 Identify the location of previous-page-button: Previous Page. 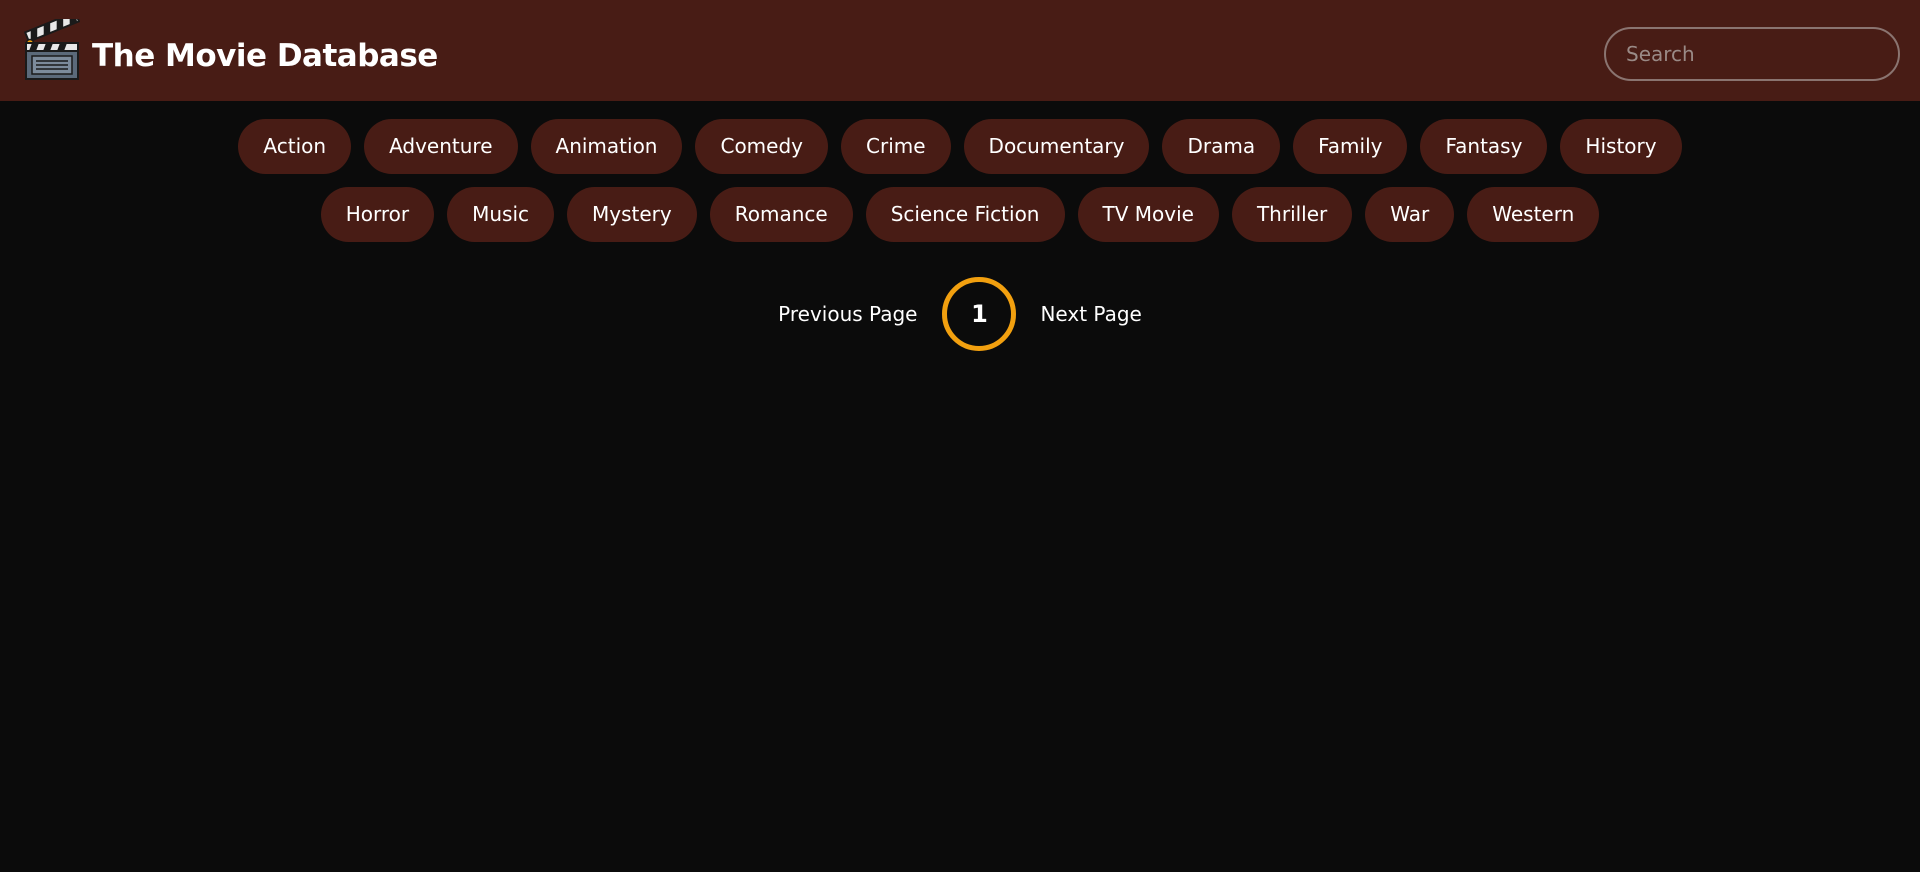
(847, 314).